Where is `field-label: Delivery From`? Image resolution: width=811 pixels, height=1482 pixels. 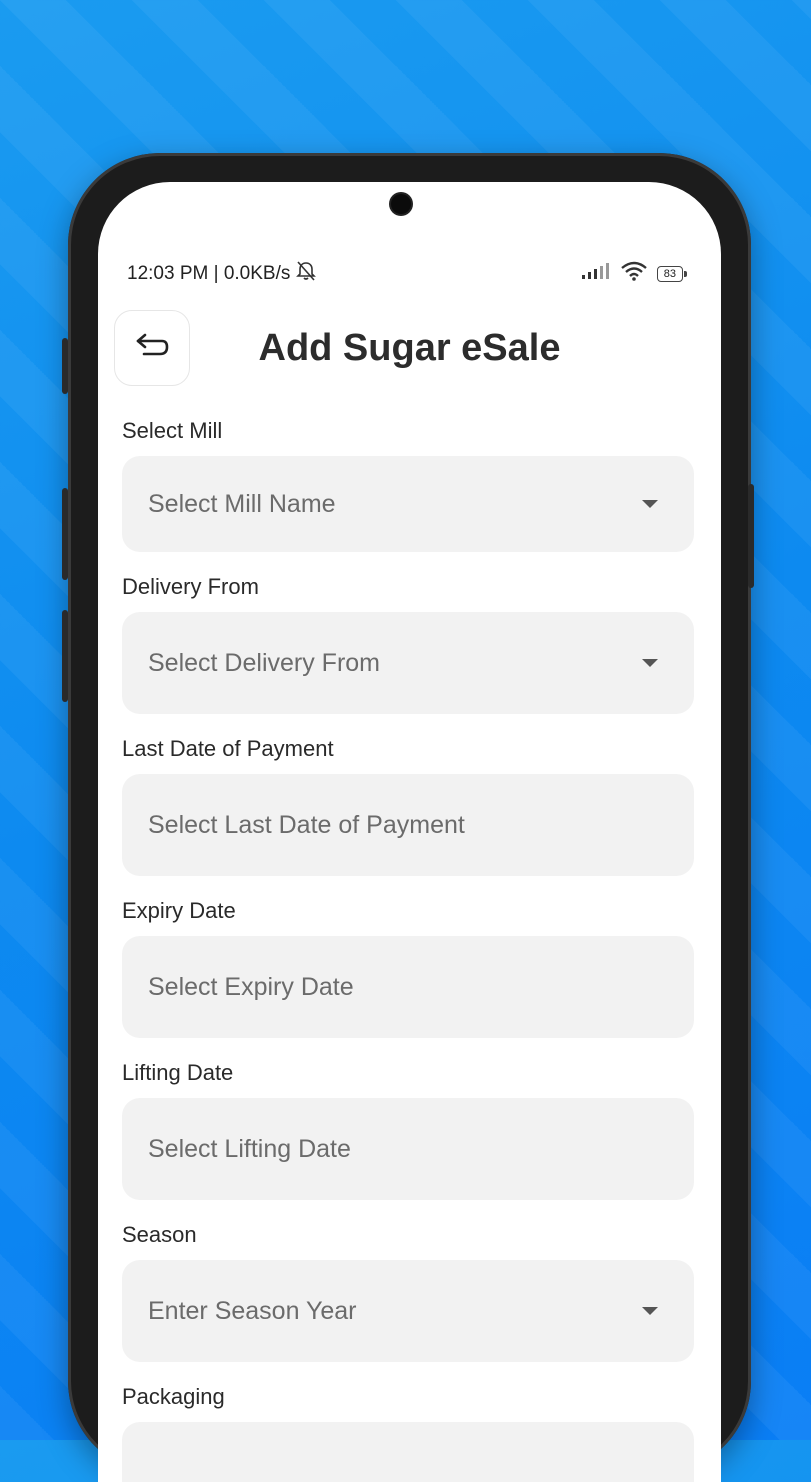 field-label: Delivery From is located at coordinates (190, 586).